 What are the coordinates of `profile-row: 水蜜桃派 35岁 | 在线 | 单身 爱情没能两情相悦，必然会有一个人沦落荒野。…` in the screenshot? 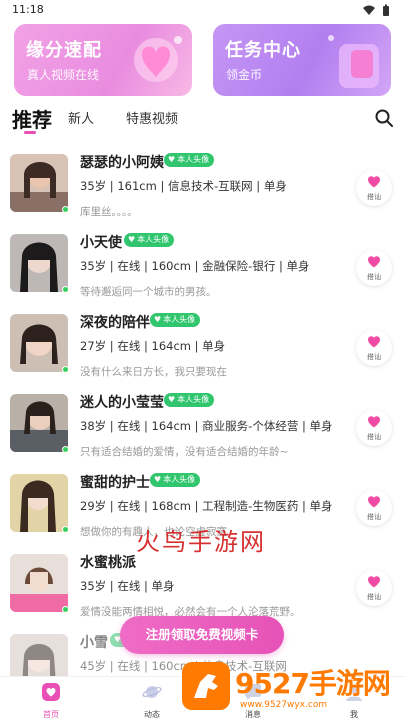 It's located at (202, 586).